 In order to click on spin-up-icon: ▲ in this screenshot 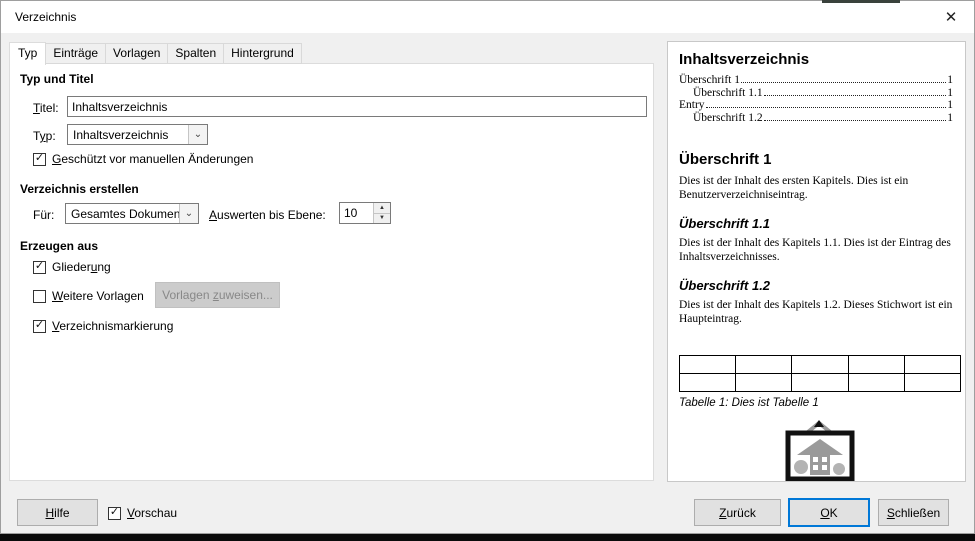, I will do `click(382, 208)`.